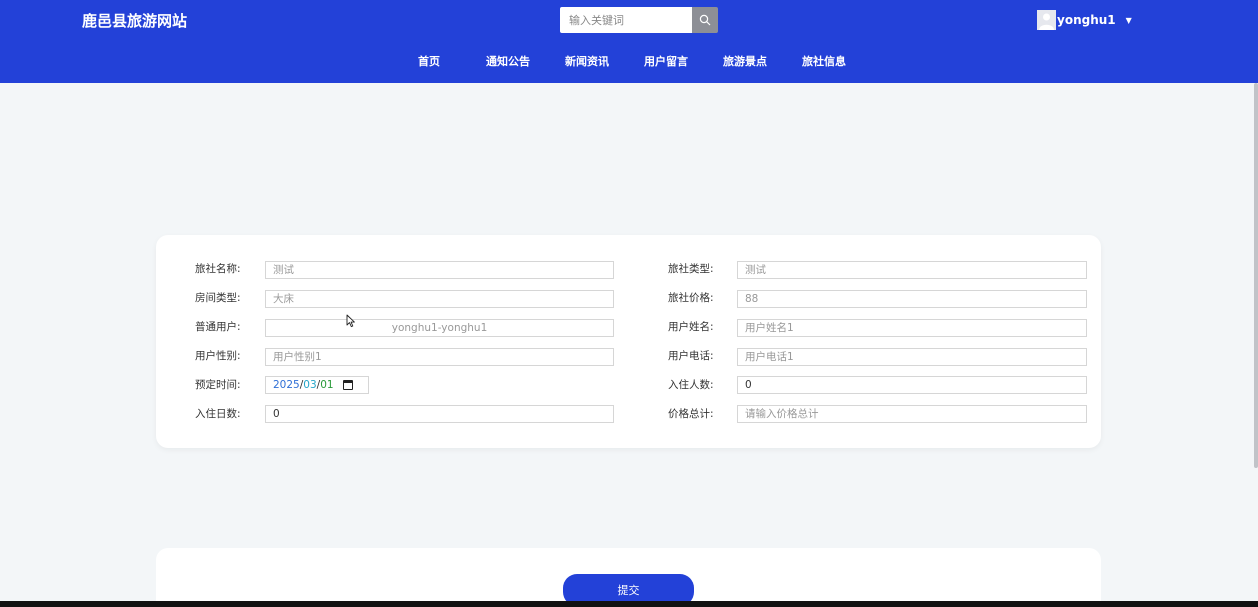 The image size is (1258, 607). Describe the element at coordinates (218, 298) in the screenshot. I see `room-type-label: 房间类型:` at that location.